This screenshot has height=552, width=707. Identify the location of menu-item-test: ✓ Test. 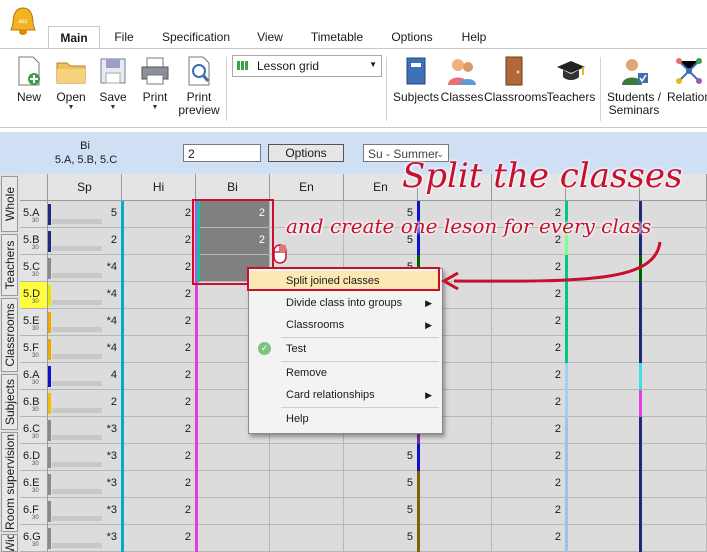
(345, 349).